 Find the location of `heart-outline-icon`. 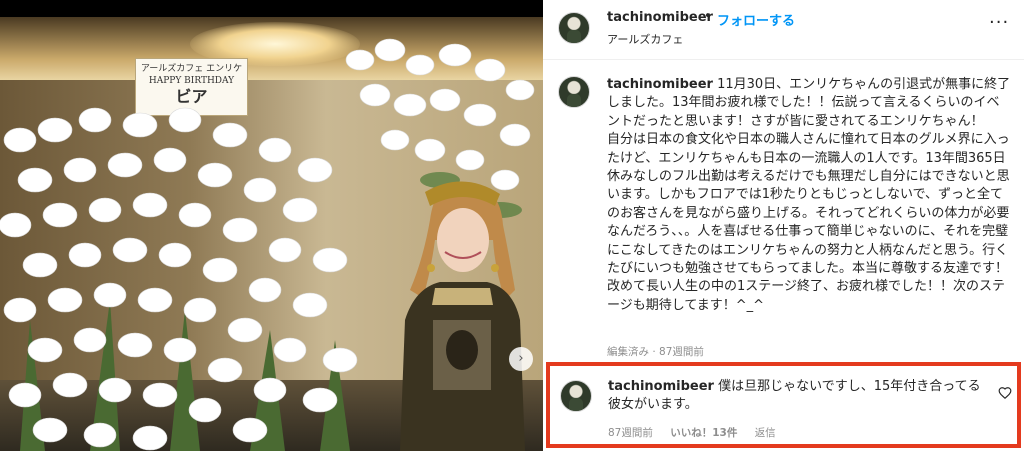

heart-outline-icon is located at coordinates (1005, 393).